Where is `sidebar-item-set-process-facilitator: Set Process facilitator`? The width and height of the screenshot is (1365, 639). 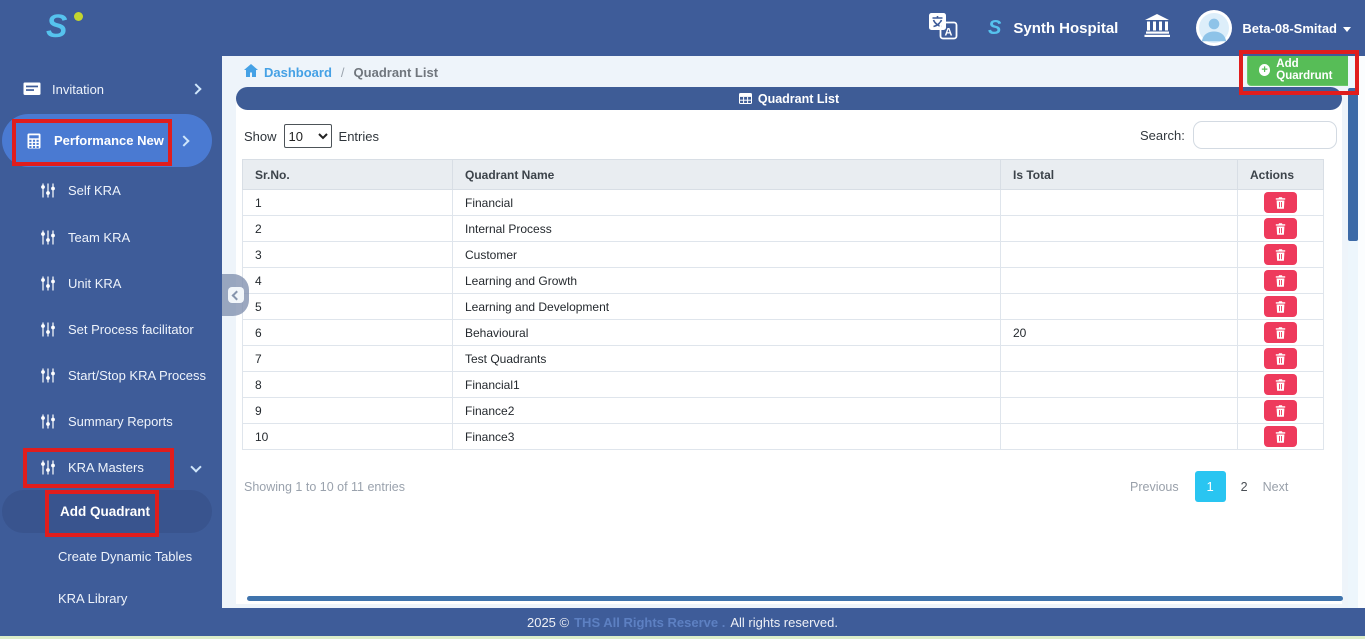 sidebar-item-set-process-facilitator: Set Process facilitator is located at coordinates (111, 329).